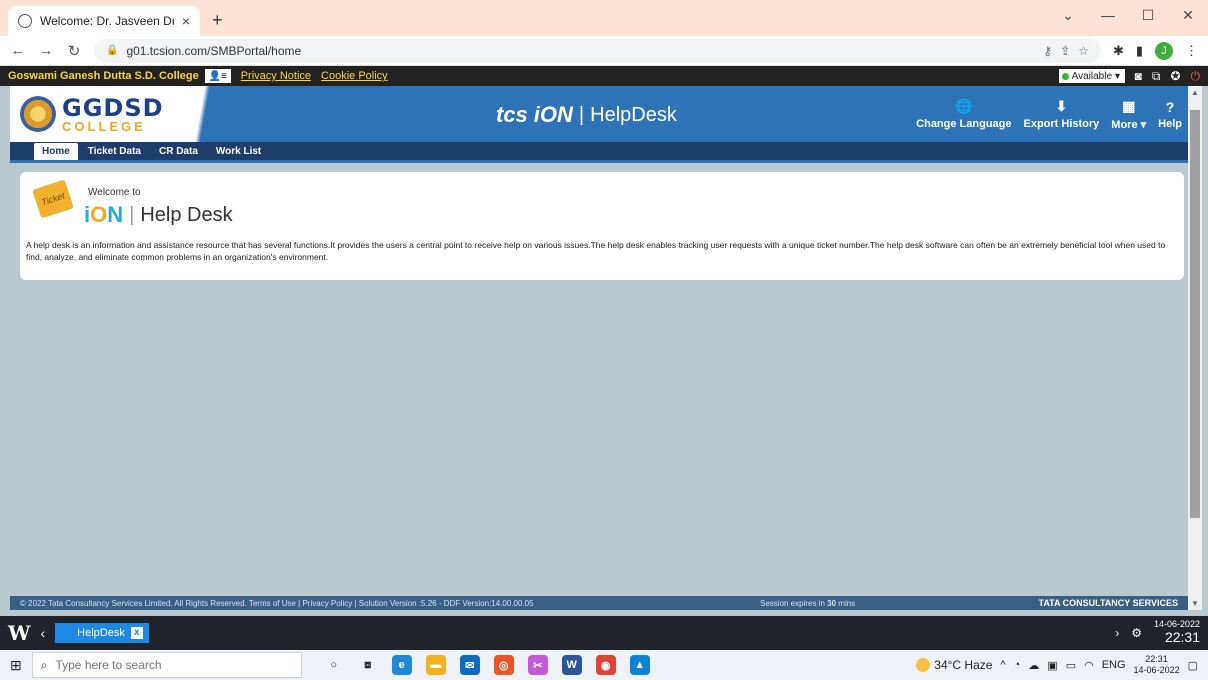 This screenshot has height=680, width=1208. Describe the element at coordinates (38, 114) in the screenshot. I see `college-seal-icon` at that location.